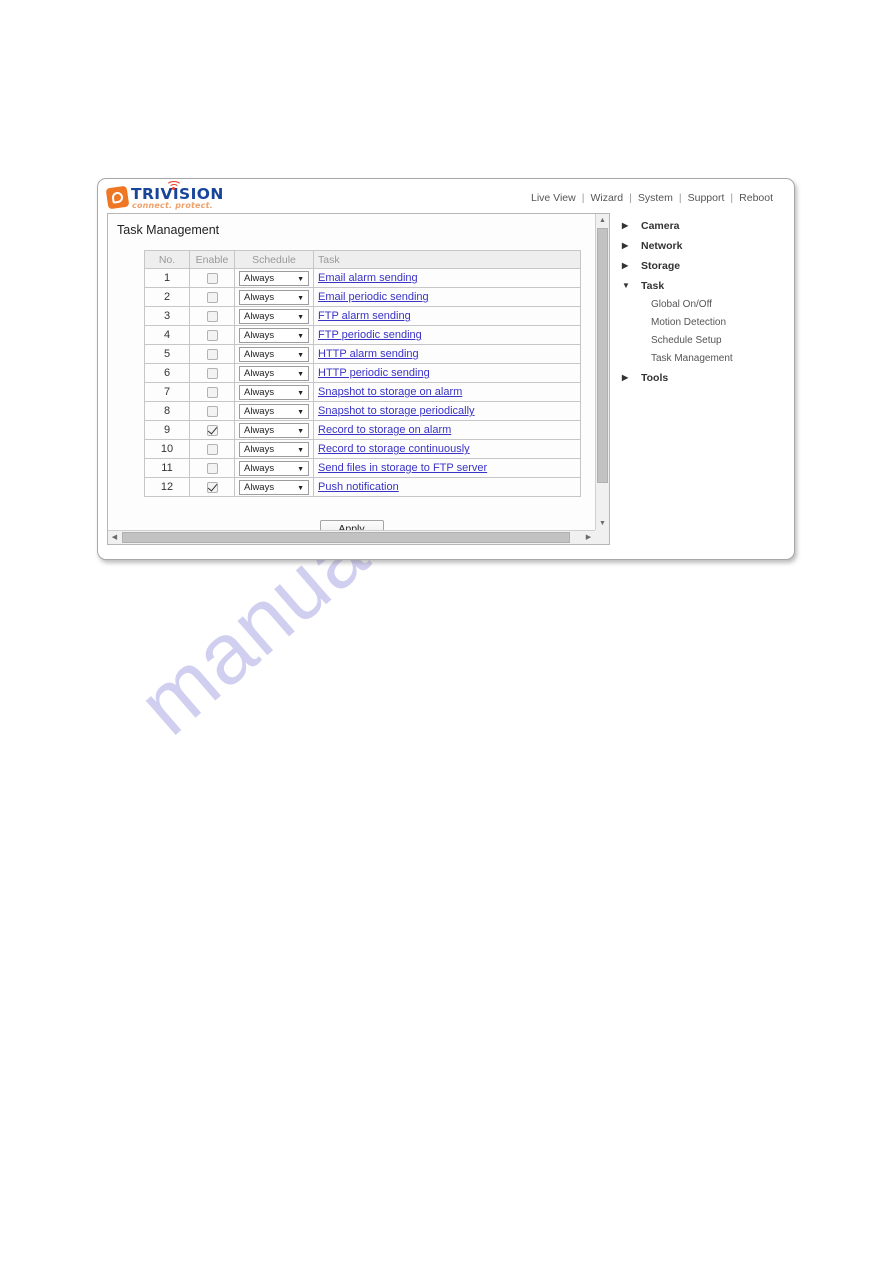 This screenshot has height=1263, width=893. I want to click on horizontal-scrollbar: ◀ ▶, so click(351, 537).